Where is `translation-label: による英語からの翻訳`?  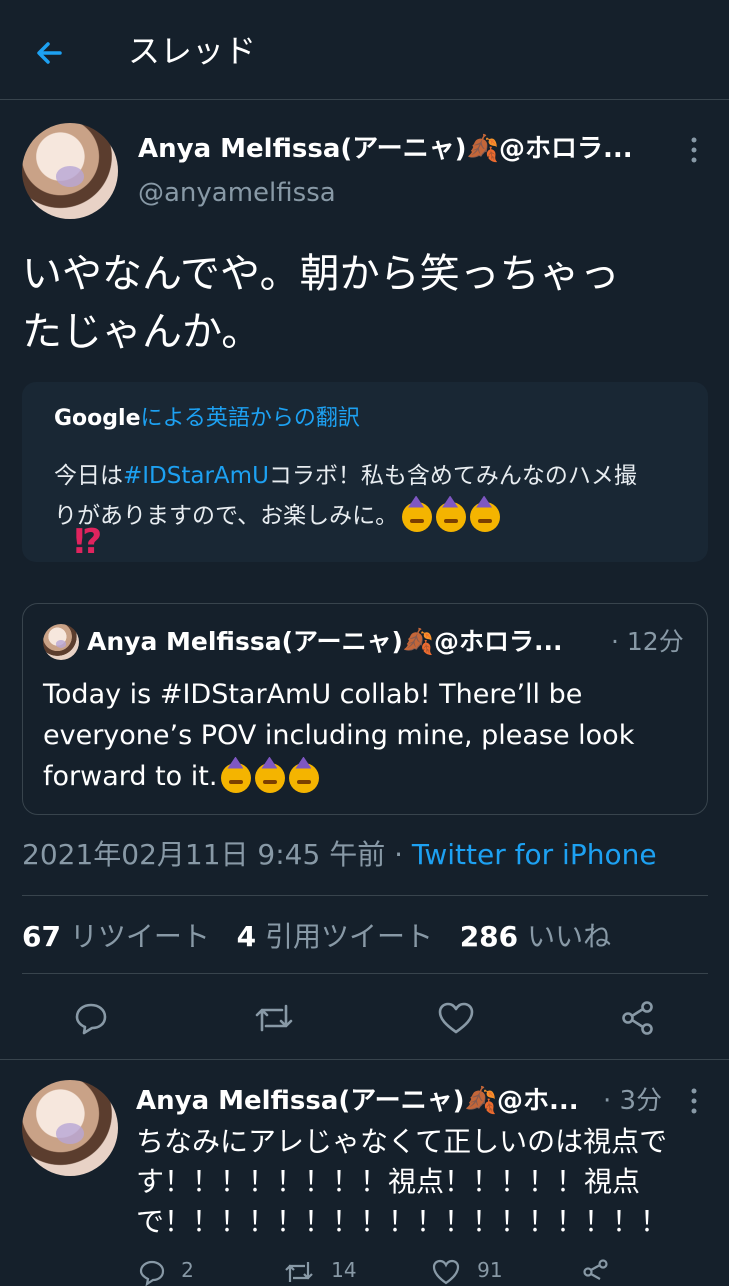 translation-label: による英語からの翻訳 is located at coordinates (250, 418).